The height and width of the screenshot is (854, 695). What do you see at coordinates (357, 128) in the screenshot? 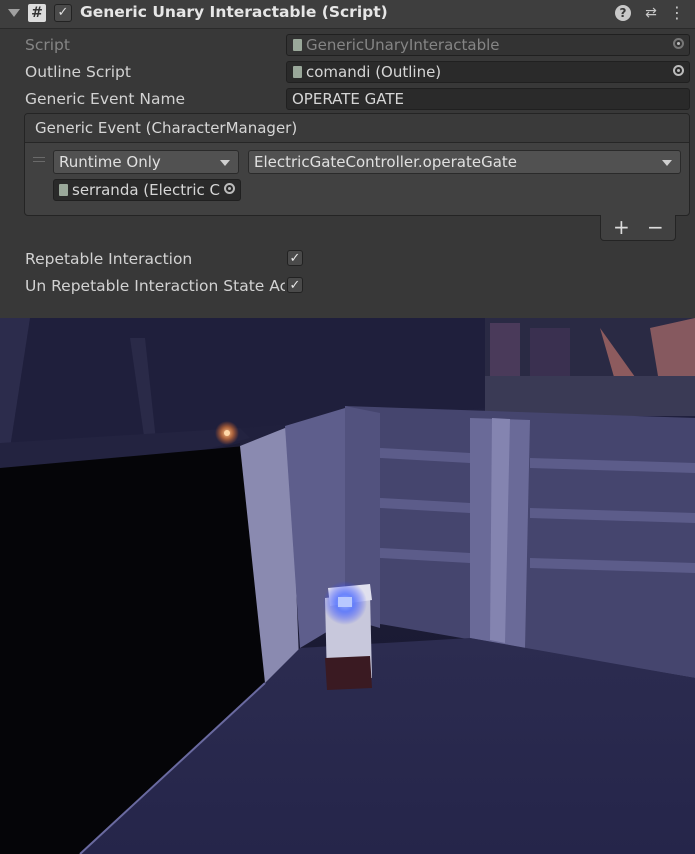
I see `unity-event-header: Generic Event (CharacterManager)` at bounding box center [357, 128].